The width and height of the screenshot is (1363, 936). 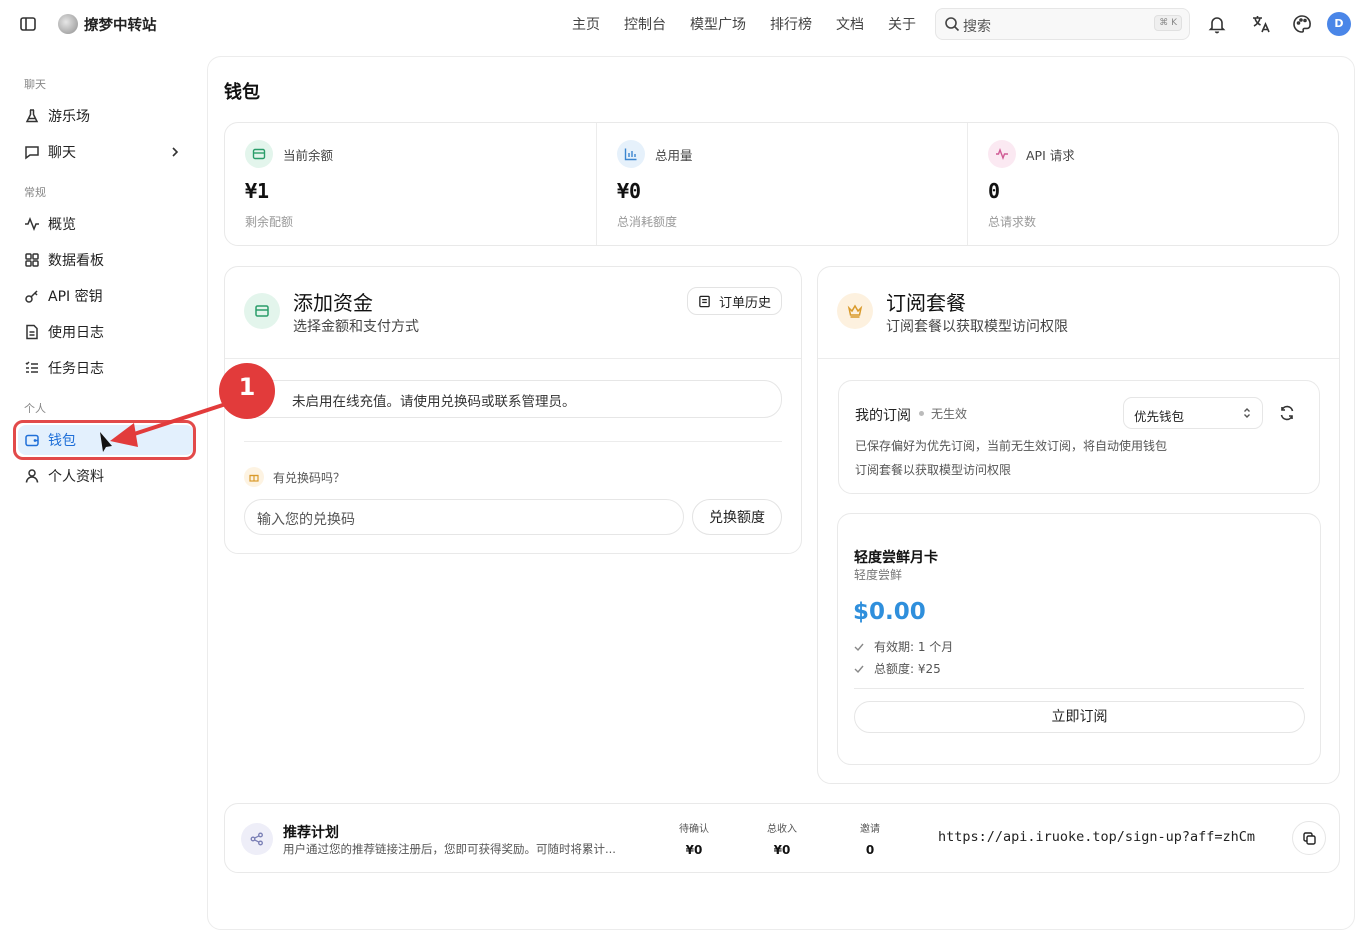 I want to click on check-icon, so click(x=859, y=669).